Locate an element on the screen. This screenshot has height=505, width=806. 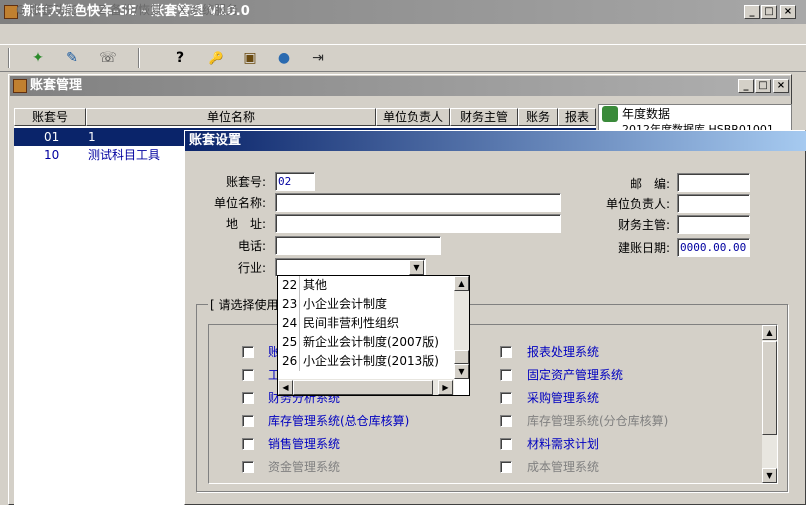
module-label: 成本管理系统 is located at coordinates (563, 467).